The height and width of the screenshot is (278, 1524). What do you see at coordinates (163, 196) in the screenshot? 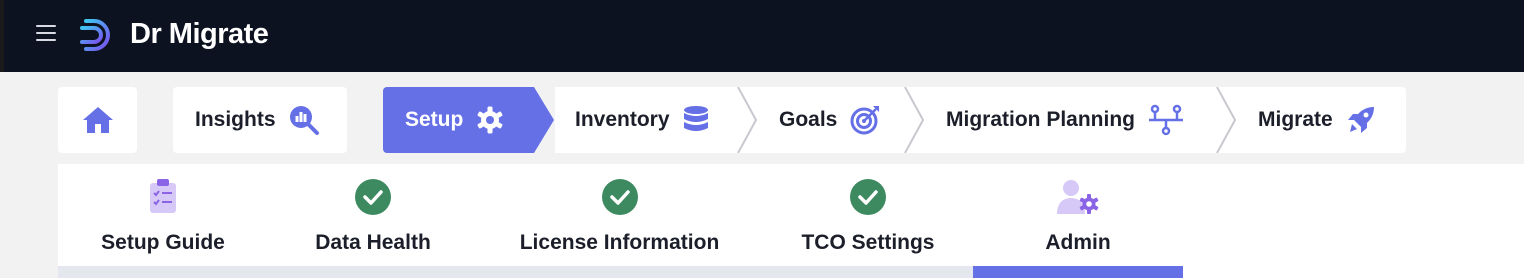
I see `clipboard-checklist-icon` at bounding box center [163, 196].